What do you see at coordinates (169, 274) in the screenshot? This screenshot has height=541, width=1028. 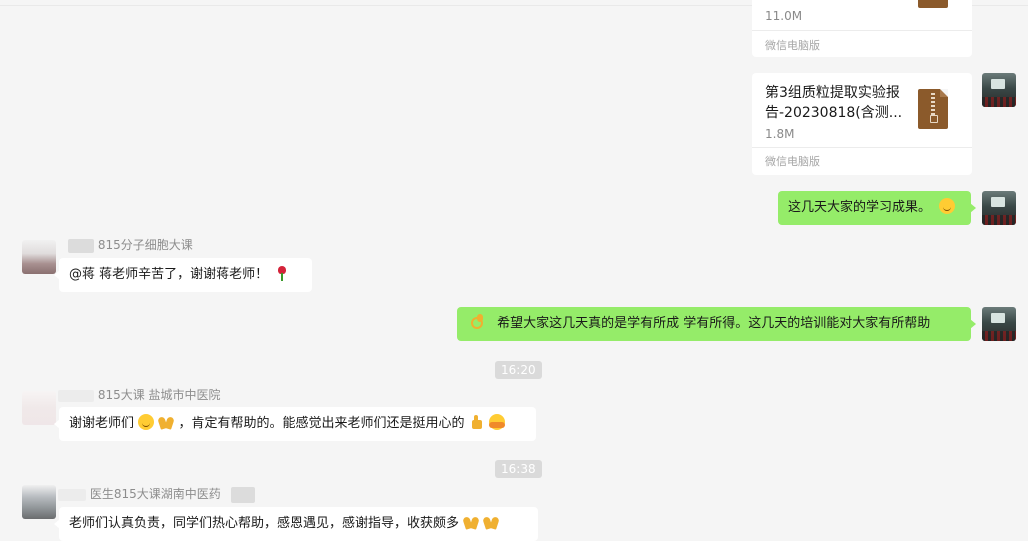 I see `message-text: @蒋 蒋老师辛苦了，谢谢蒋老师！` at bounding box center [169, 274].